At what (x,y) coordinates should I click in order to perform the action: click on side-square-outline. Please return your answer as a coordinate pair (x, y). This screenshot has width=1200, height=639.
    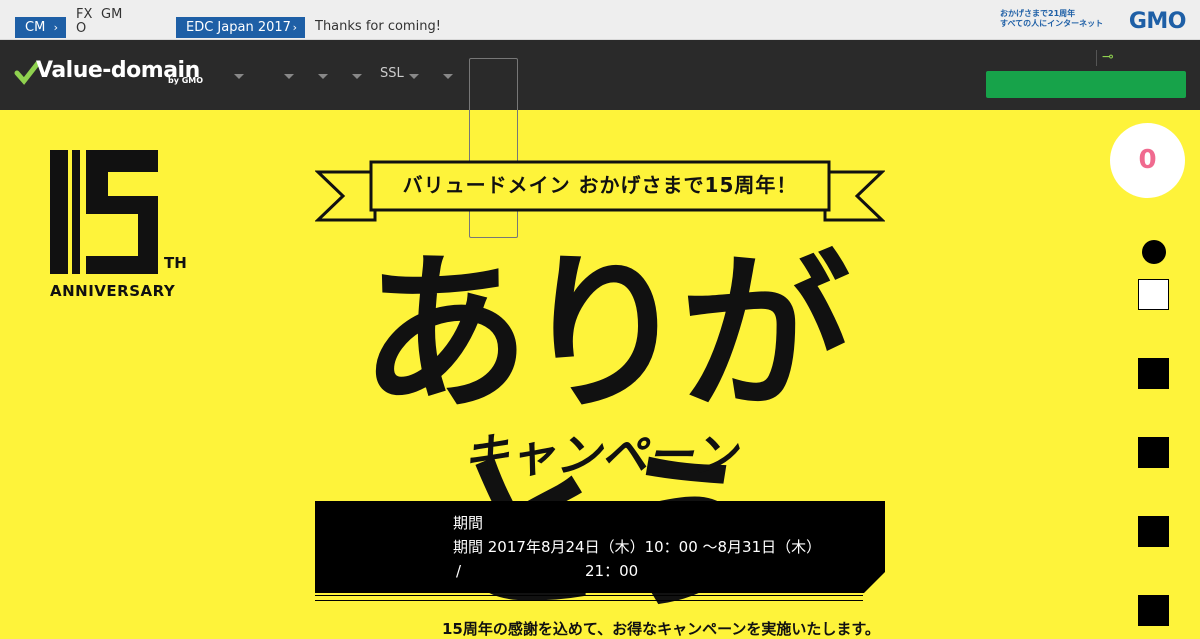
    Looking at the image, I should click on (1153, 294).